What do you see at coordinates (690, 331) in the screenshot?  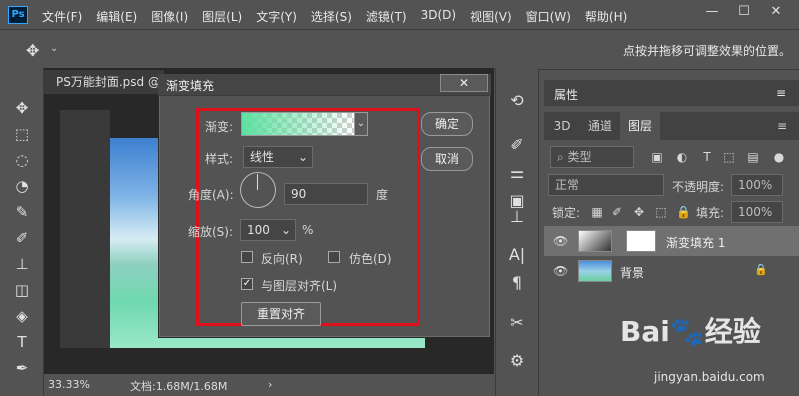 I see `watermark-logo: Bai🐾经验` at bounding box center [690, 331].